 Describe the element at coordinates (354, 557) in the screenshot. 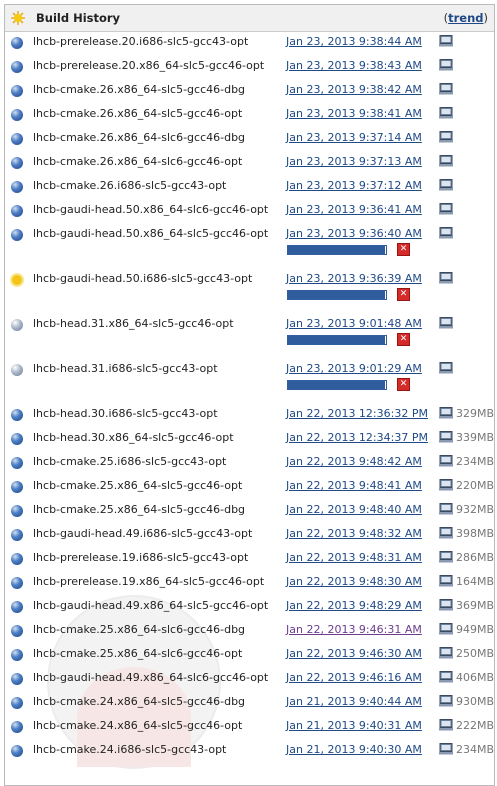

I see `build-date-link: Jan 22, 2013 9:48:31 AM` at that location.